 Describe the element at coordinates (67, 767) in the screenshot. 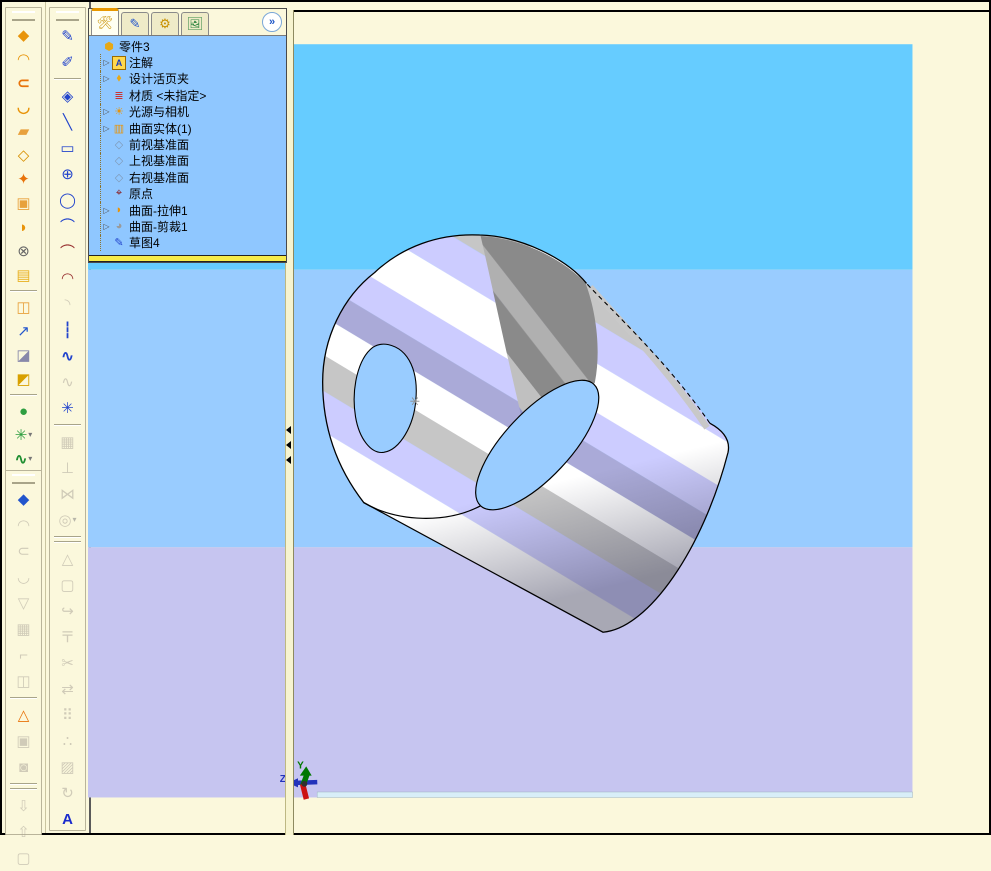

I see `sketch-picture-button: ▨` at that location.